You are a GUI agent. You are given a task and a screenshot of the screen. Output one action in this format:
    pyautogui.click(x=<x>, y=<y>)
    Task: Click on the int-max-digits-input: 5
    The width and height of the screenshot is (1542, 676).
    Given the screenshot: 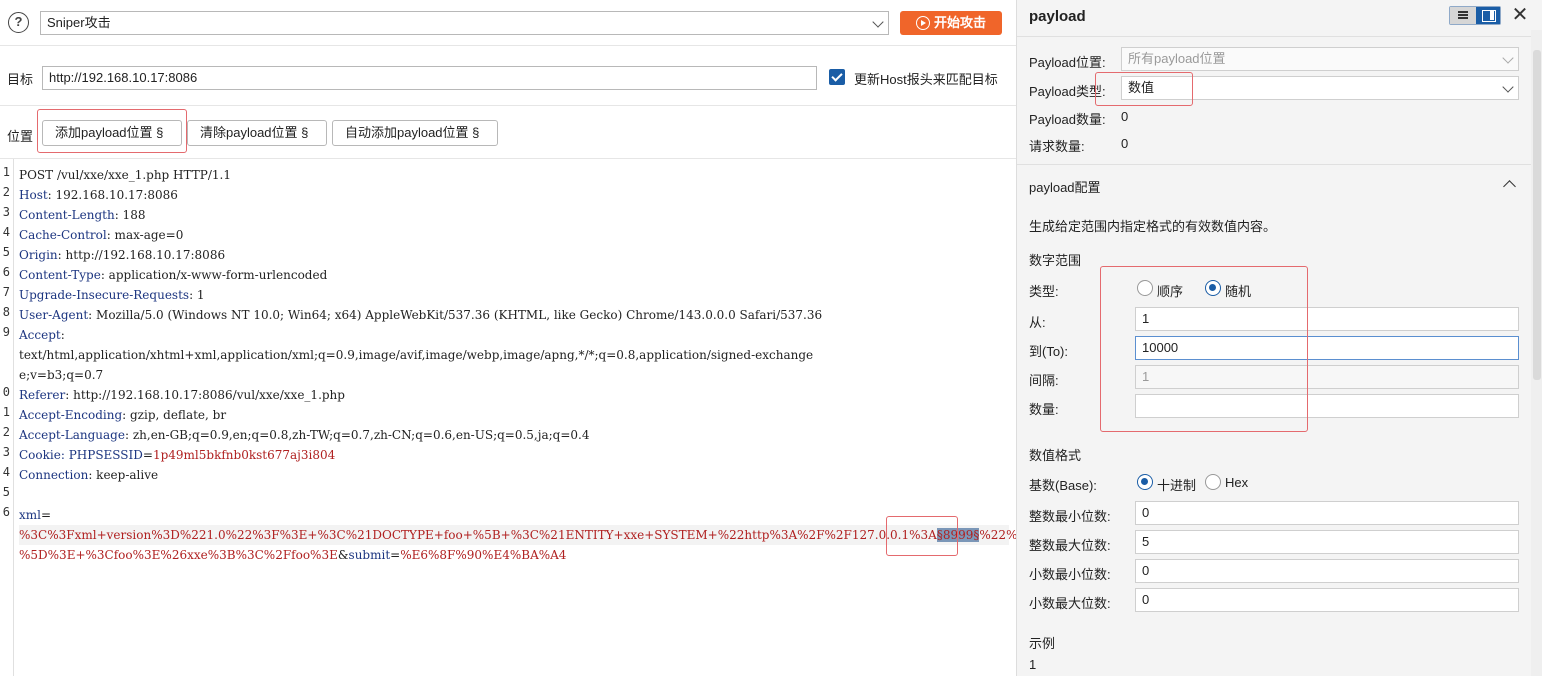 What is the action you would take?
    pyautogui.click(x=1327, y=542)
    